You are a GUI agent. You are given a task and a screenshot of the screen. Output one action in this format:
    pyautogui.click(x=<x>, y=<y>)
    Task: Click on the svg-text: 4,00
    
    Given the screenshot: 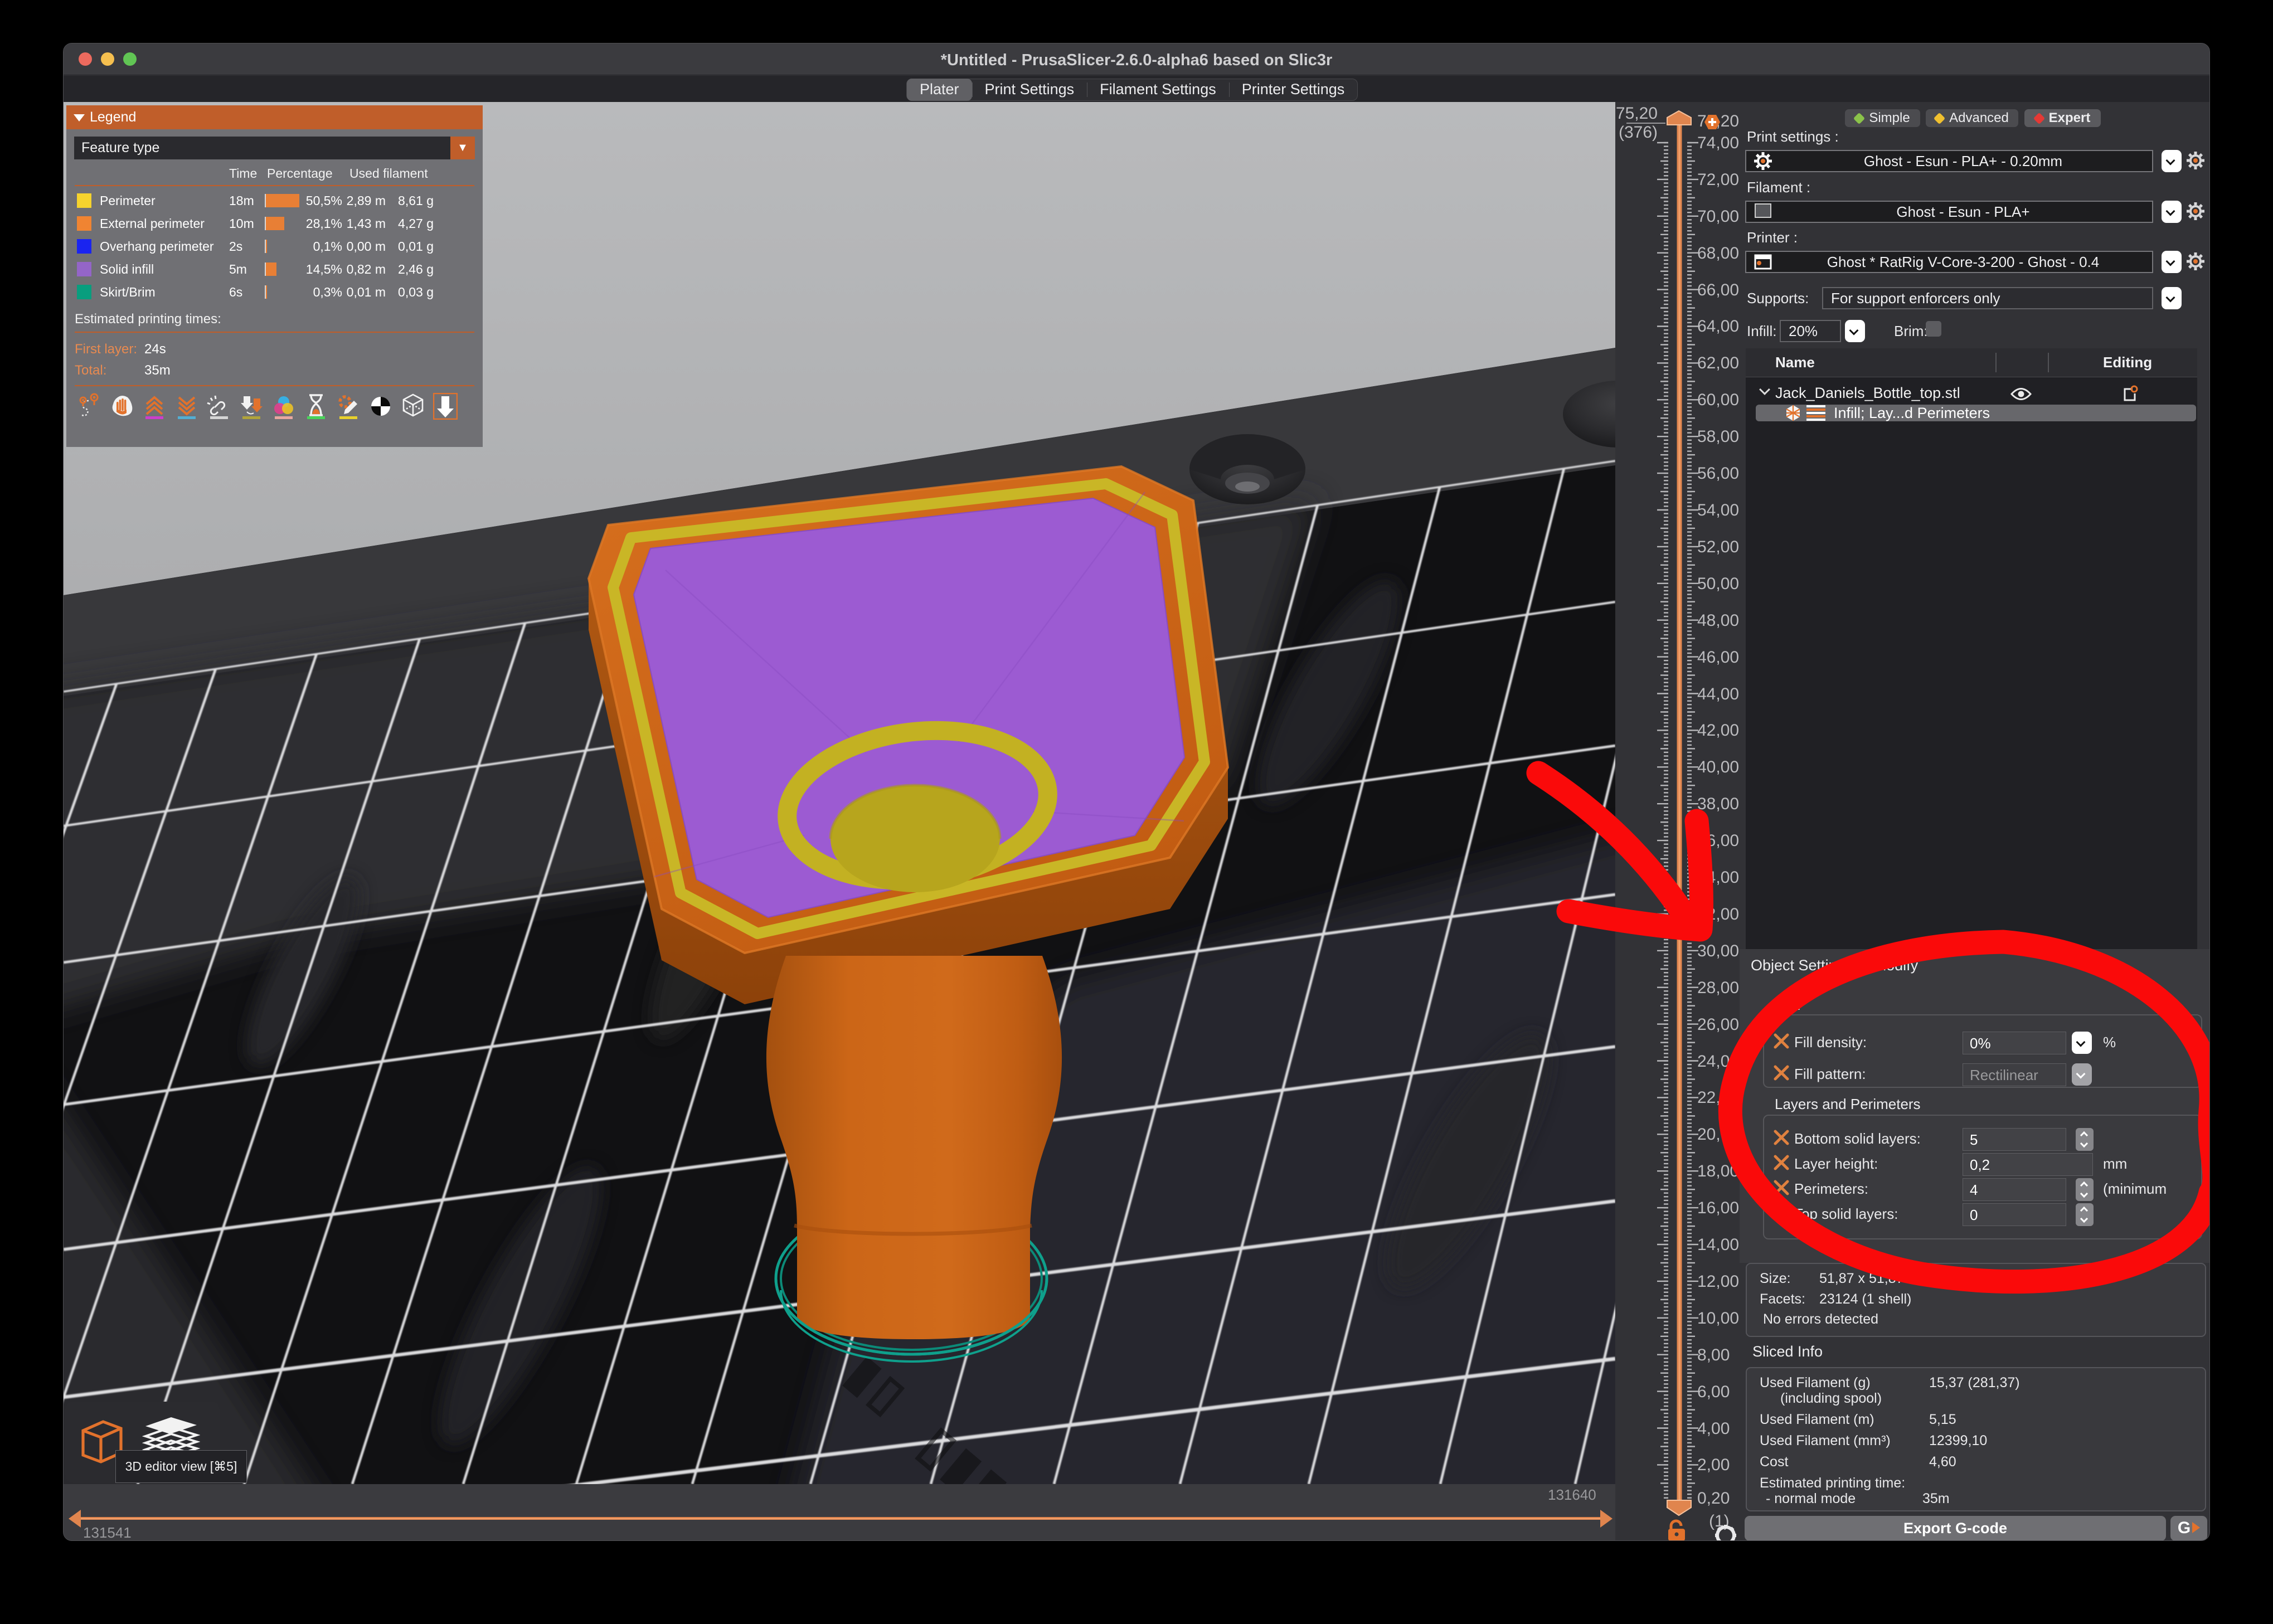 What is the action you would take?
    pyautogui.click(x=1713, y=1428)
    